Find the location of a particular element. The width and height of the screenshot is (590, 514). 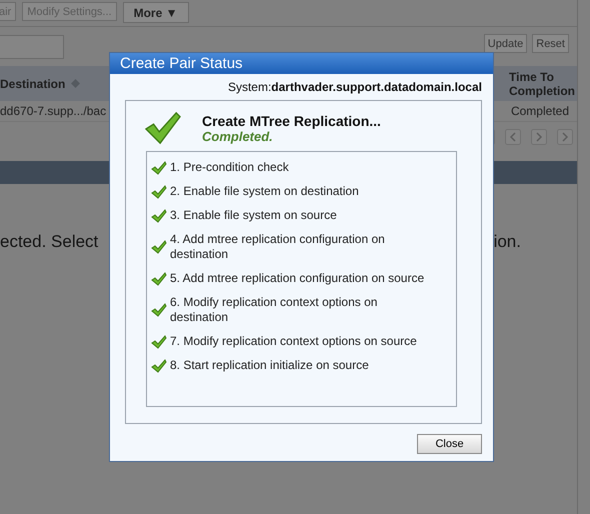

filter-field is located at coordinates (32, 47).